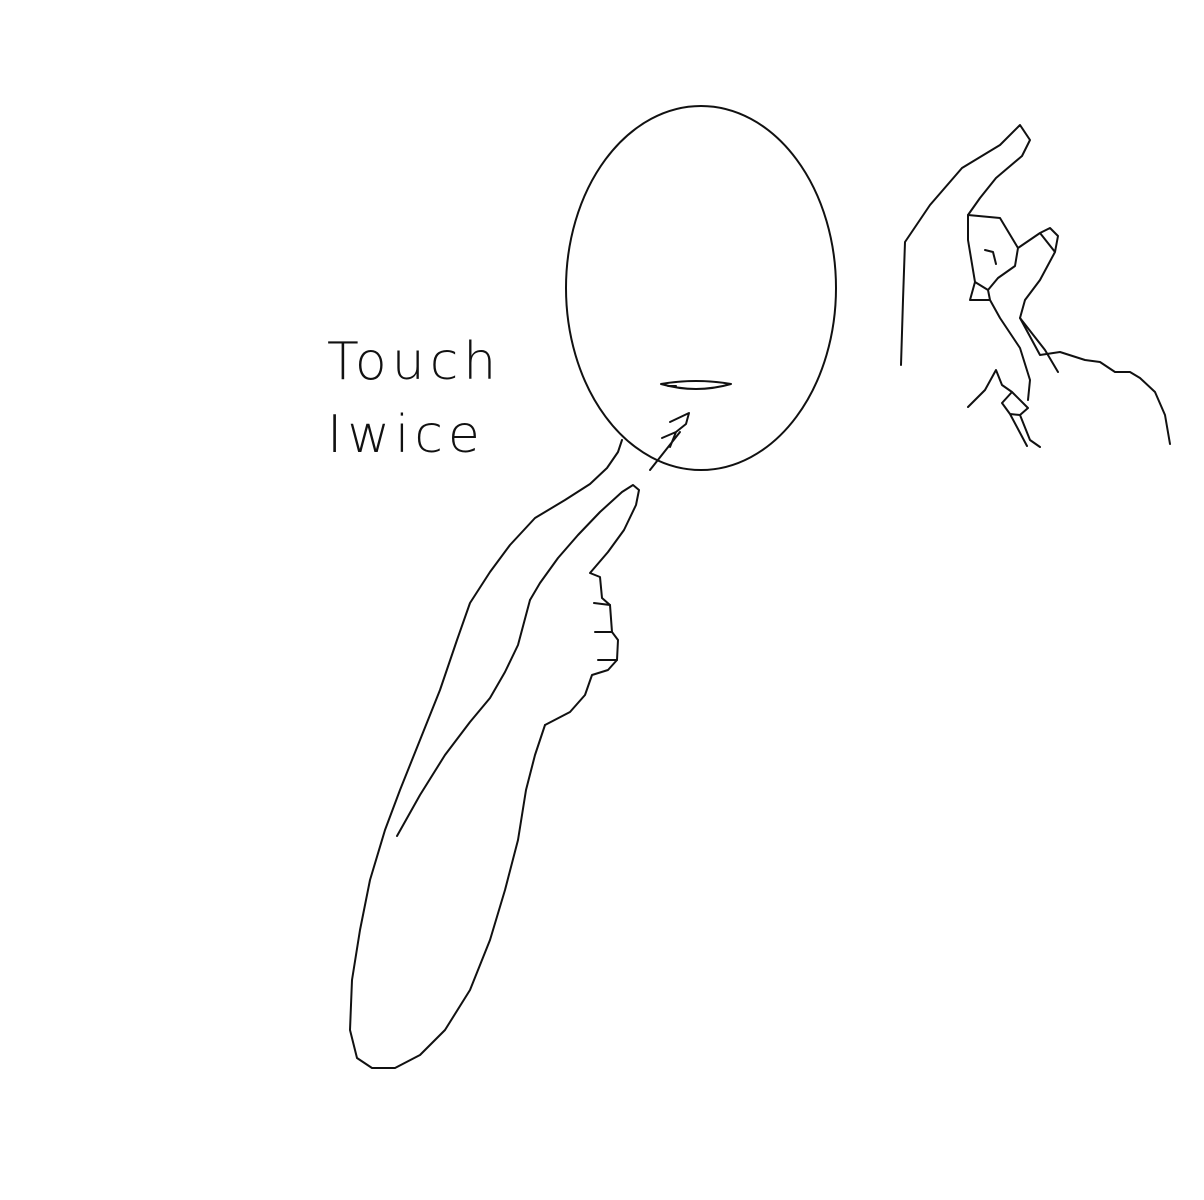 The height and width of the screenshot is (1200, 1204). I want to click on head-outline, so click(701, 288).